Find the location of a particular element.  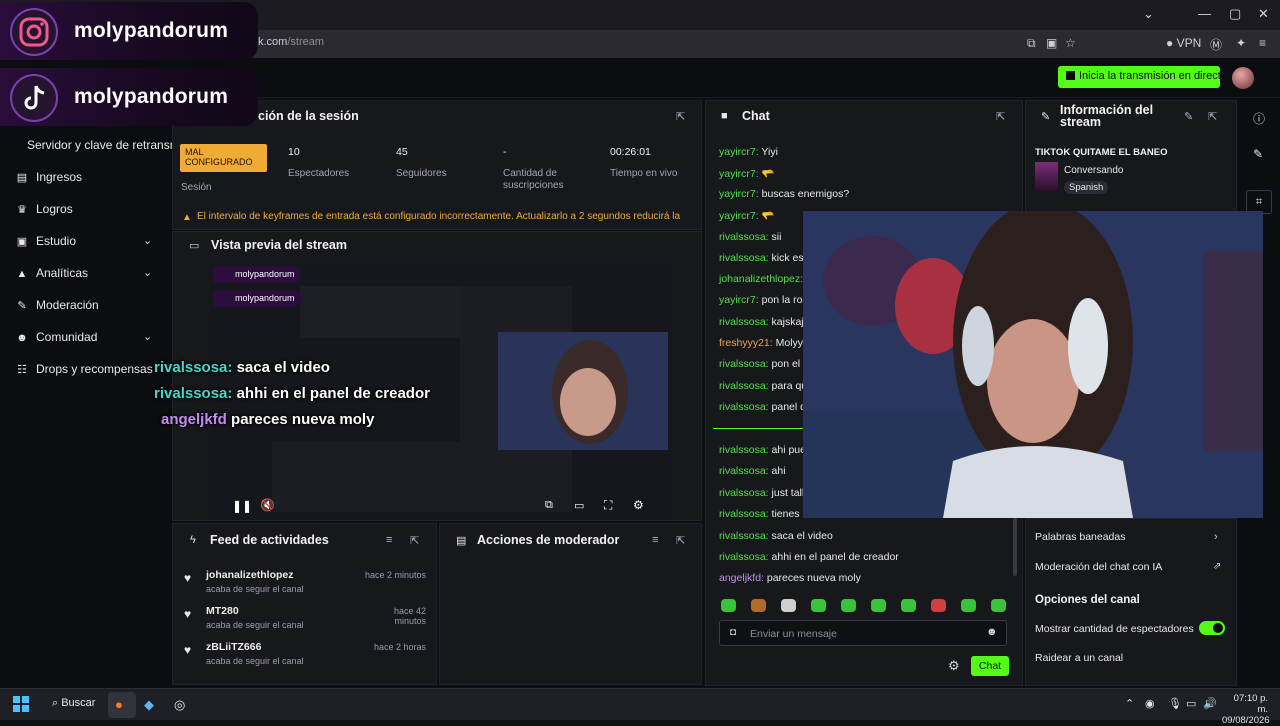

tray-app-icon: ◉ is located at coordinates (1150, 703).